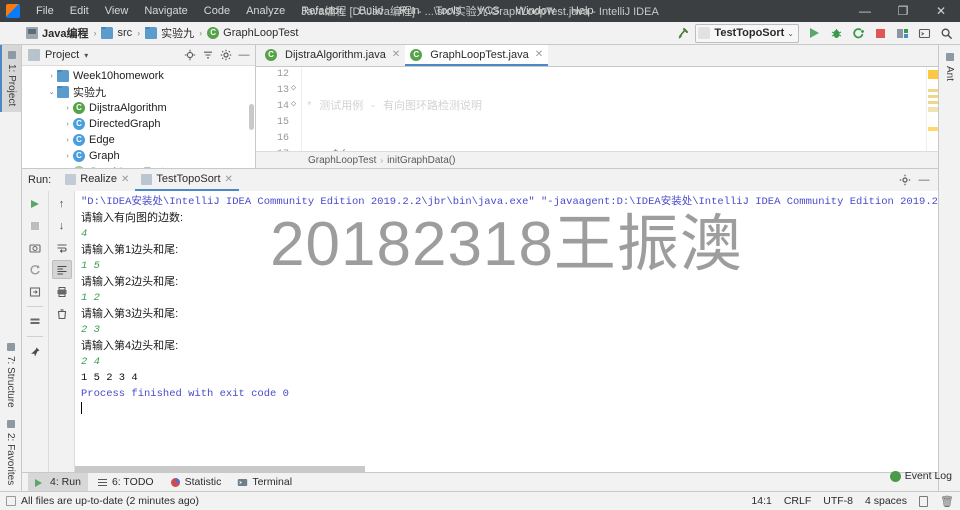 The image size is (960, 510). What do you see at coordinates (409, 11) in the screenshot?
I see `menu-run: Run` at bounding box center [409, 11].